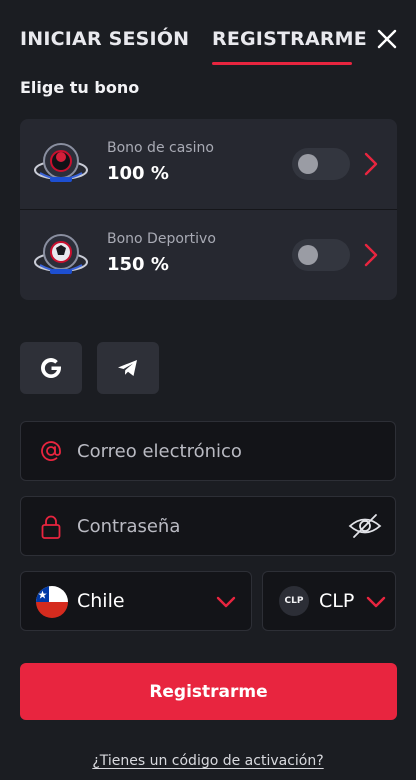  Describe the element at coordinates (208, 164) in the screenshot. I see `bonus-item-casino: Bono de casino 100 %` at that location.